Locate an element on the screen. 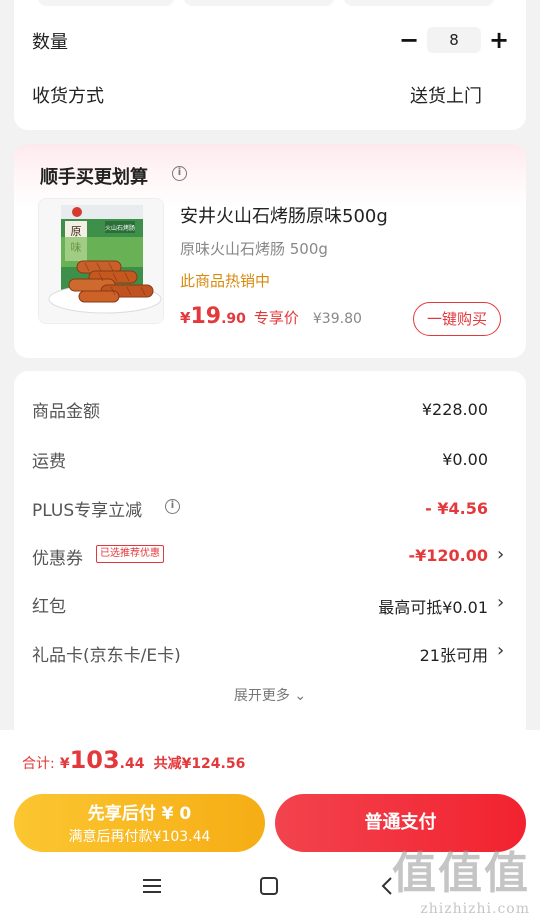 This screenshot has width=540, height=921. plus-discount-label: PLUS专享立减 is located at coordinates (87, 511).